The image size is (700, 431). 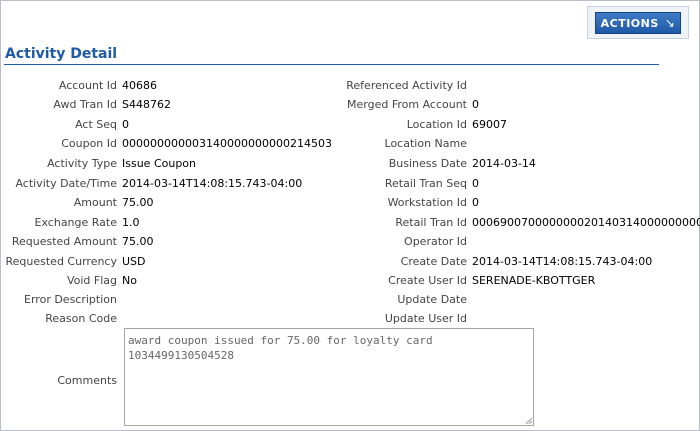 What do you see at coordinates (586, 222) in the screenshot?
I see `value-retail-tran-id: 000690070000000020140314000000000` at bounding box center [586, 222].